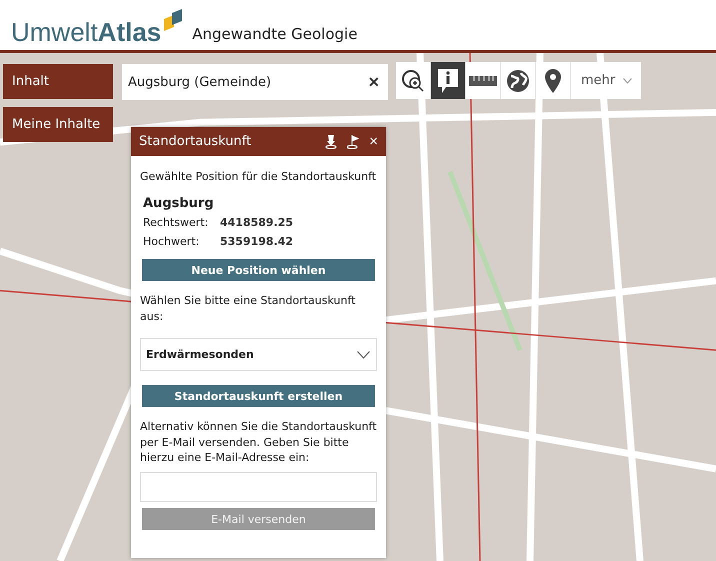  I want to click on coordinate-label: Rechtswert:, so click(176, 223).